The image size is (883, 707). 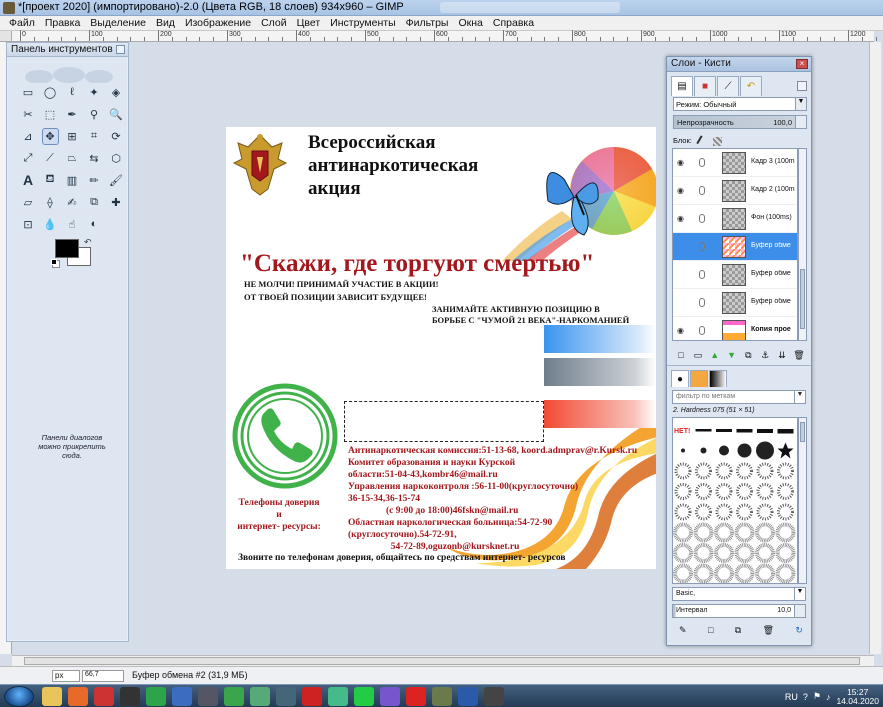 I want to click on clock: 15:27 14.04.2020, so click(x=857, y=696).